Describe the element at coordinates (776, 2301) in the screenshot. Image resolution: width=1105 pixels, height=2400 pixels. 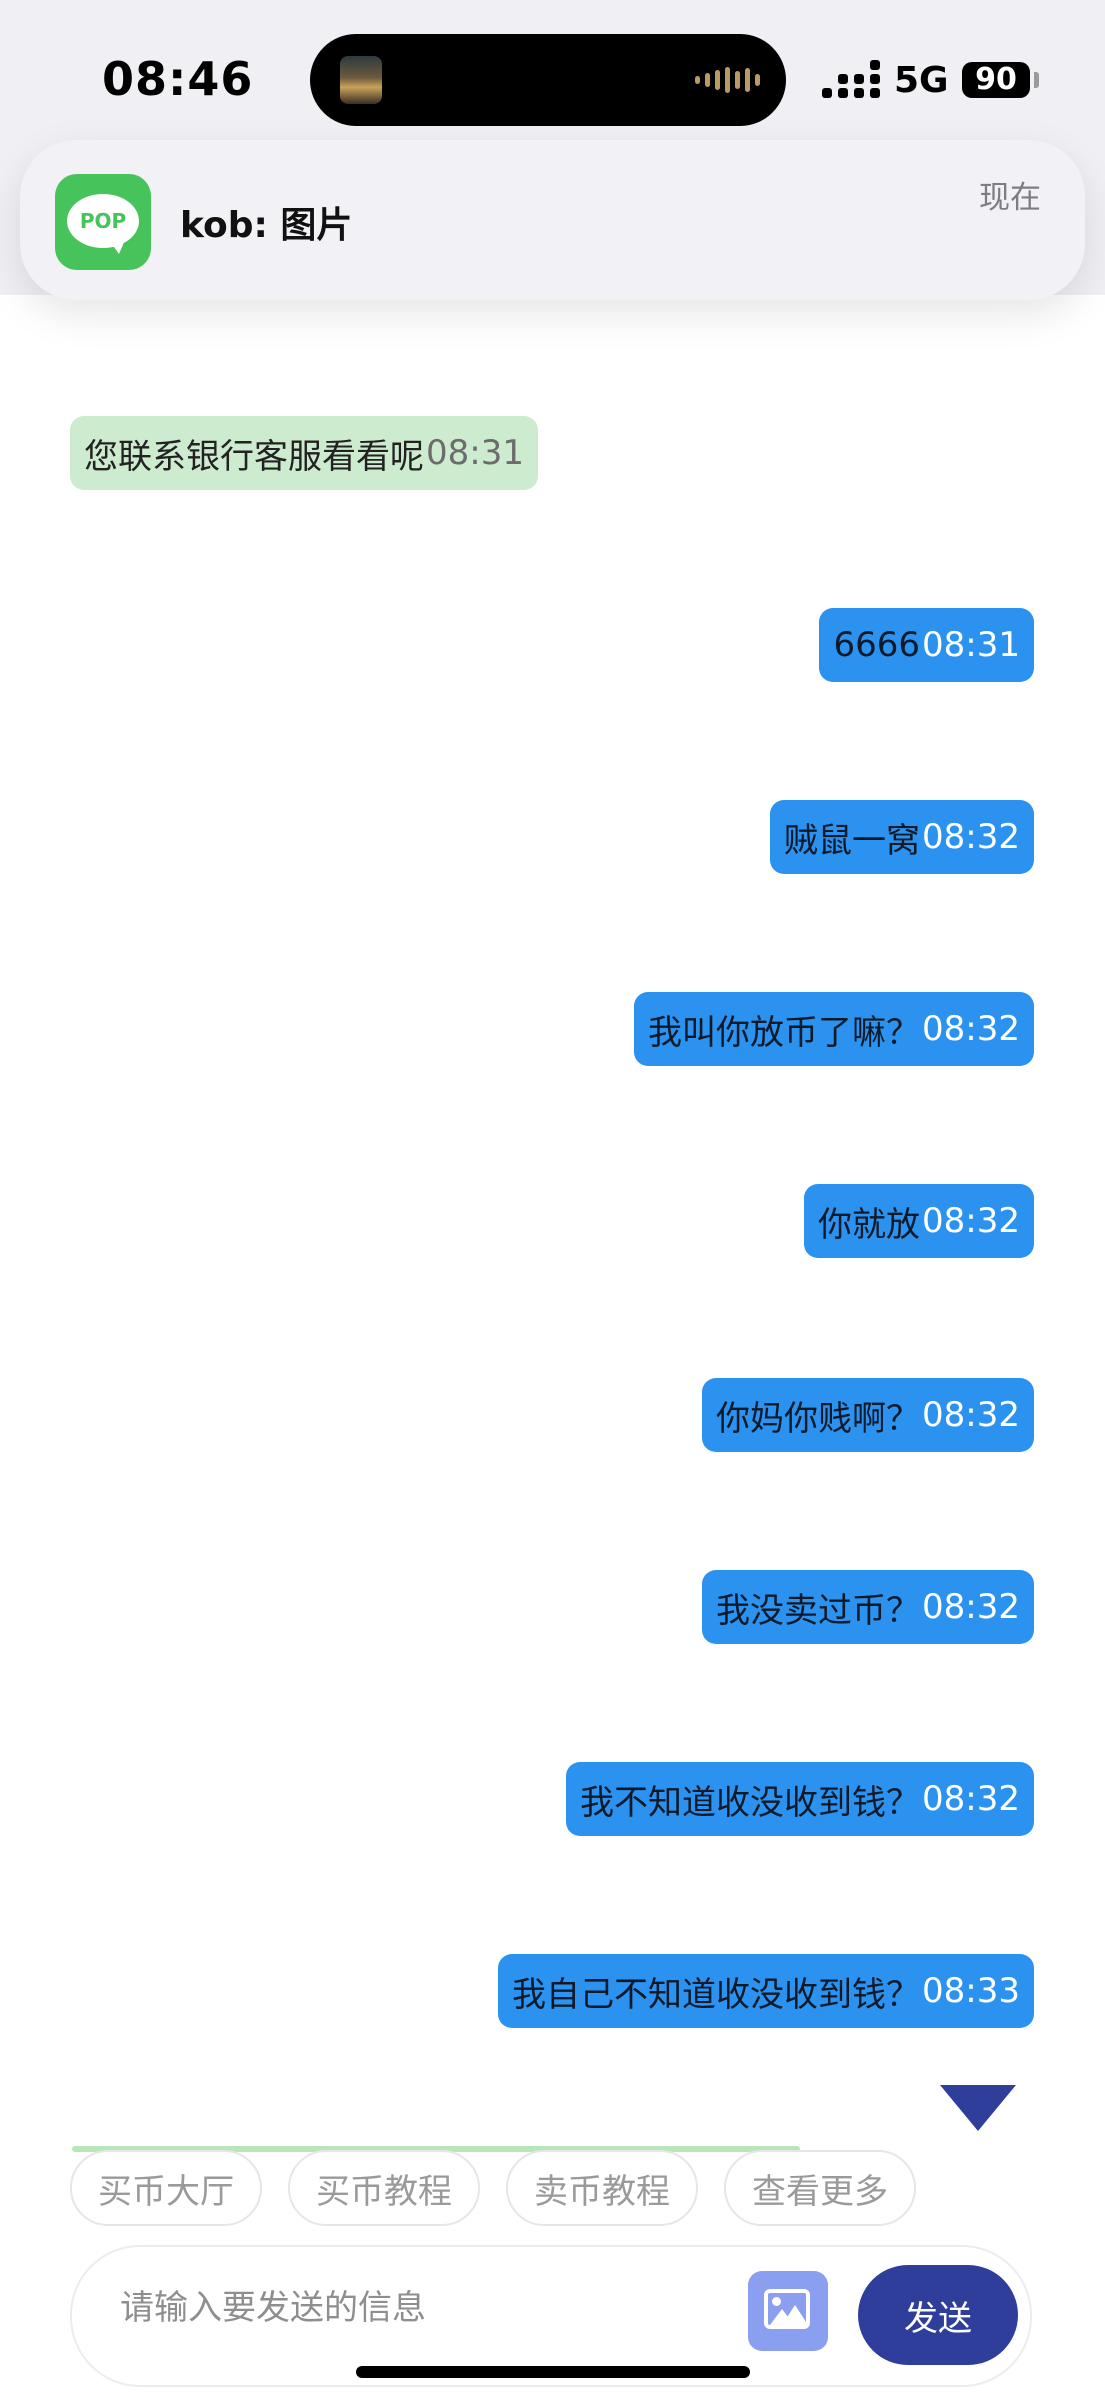
I see `image-icon-sun` at that location.